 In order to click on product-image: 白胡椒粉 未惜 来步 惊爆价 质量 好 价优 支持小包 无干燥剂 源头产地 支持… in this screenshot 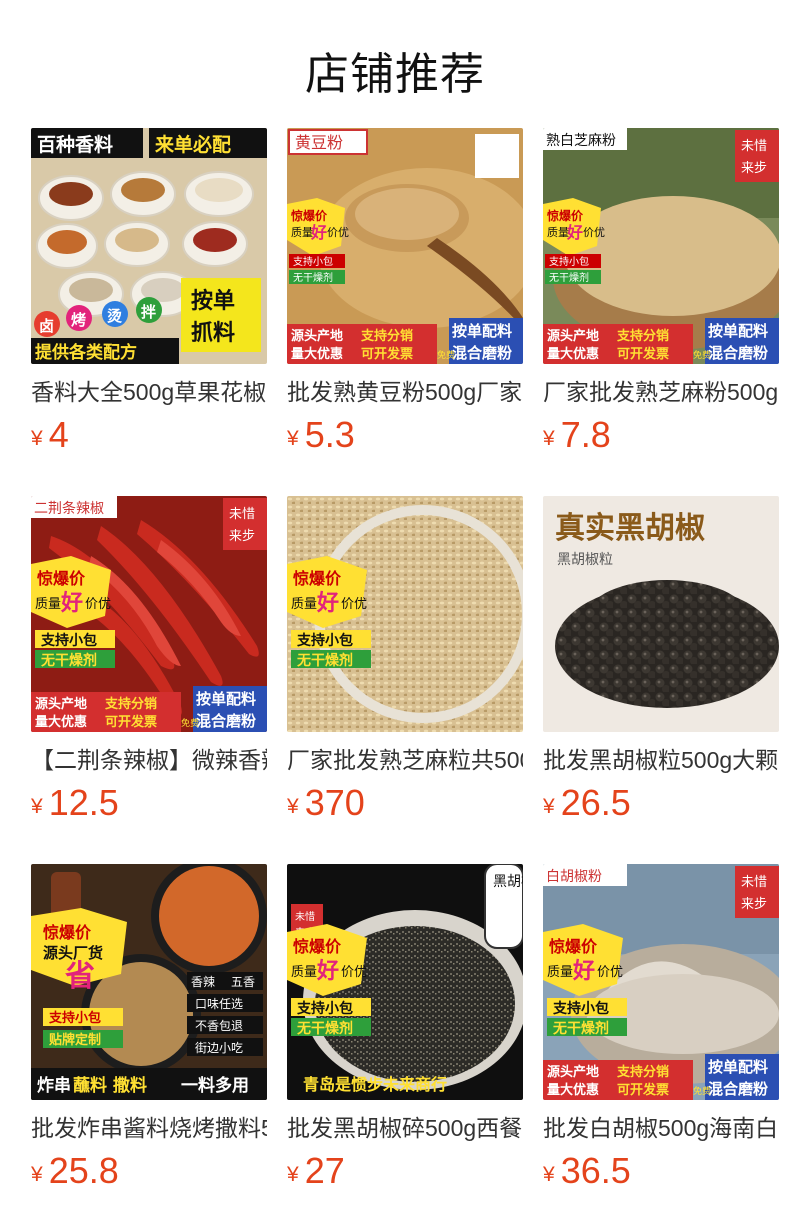, I will do `click(661, 982)`.